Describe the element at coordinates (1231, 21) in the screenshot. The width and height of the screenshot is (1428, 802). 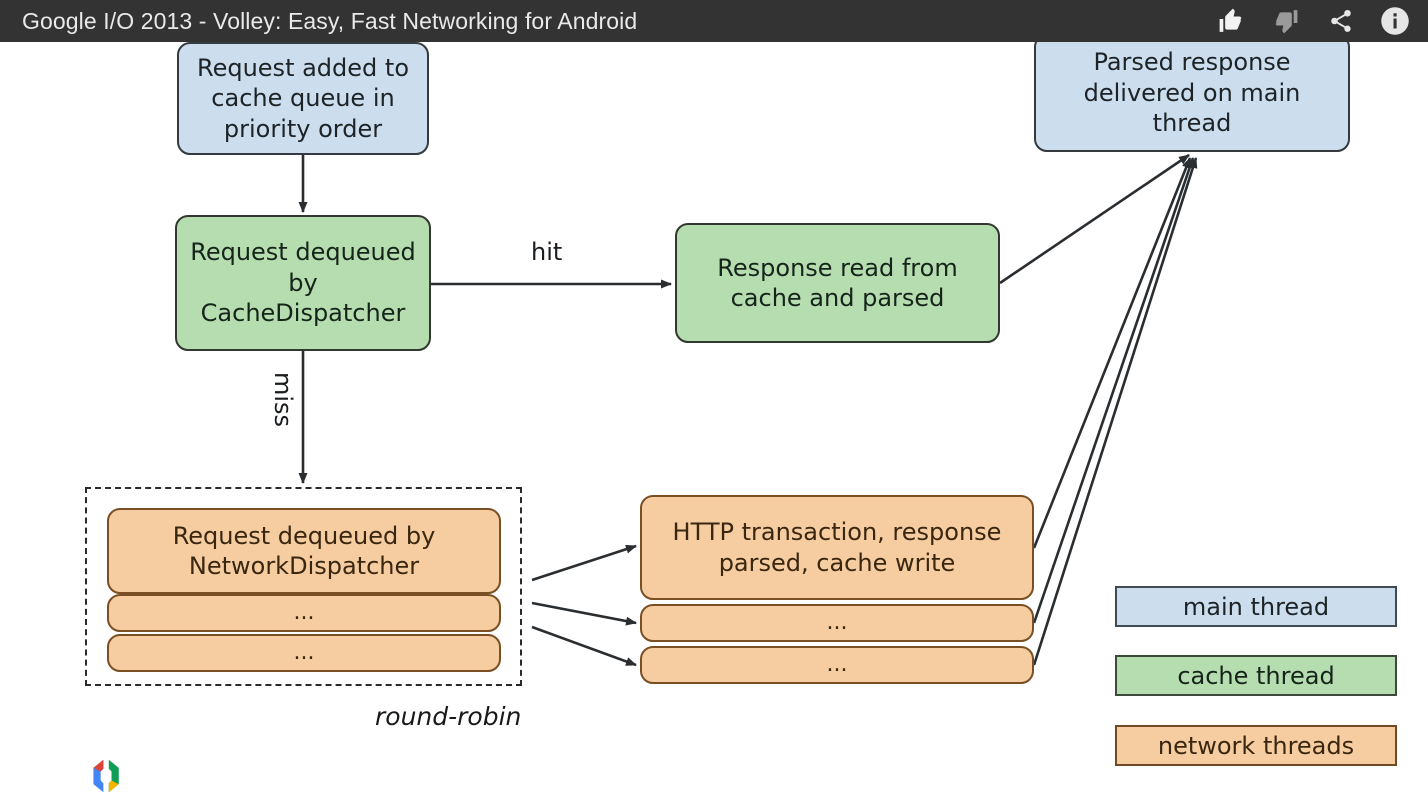
I see `thumbs-up-icon` at that location.